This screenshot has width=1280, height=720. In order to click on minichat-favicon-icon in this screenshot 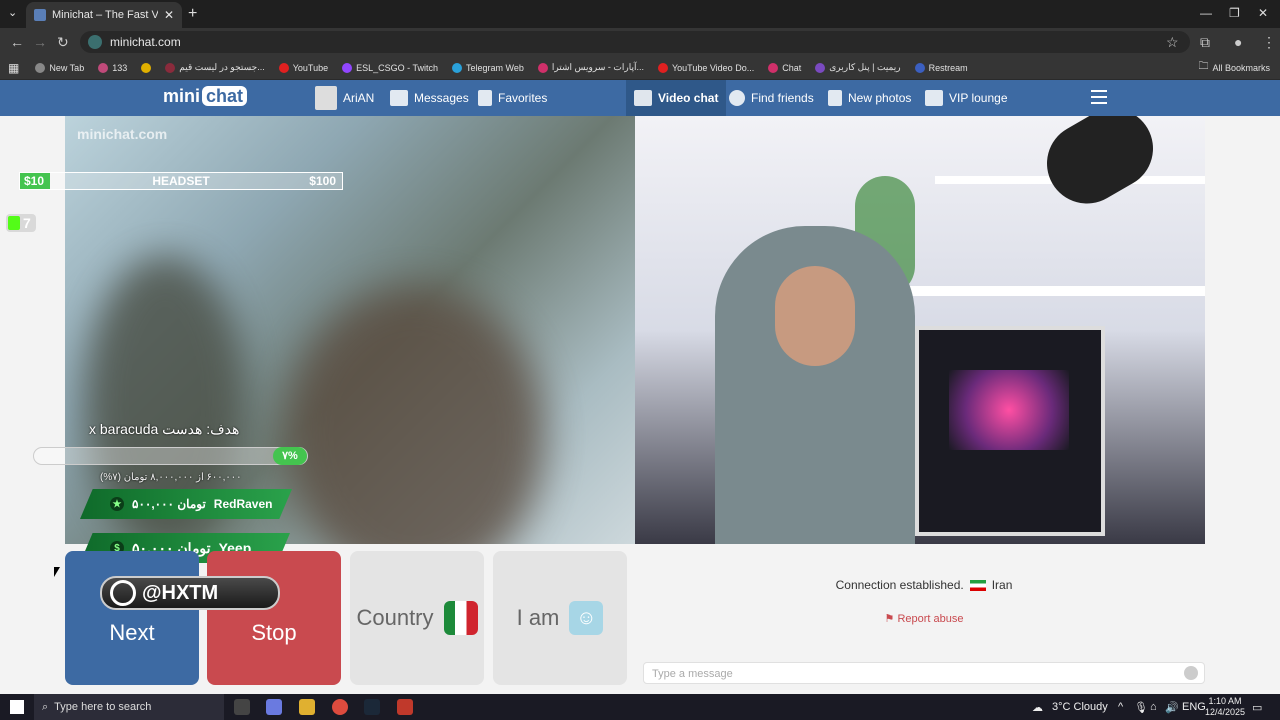, I will do `click(40, 15)`.